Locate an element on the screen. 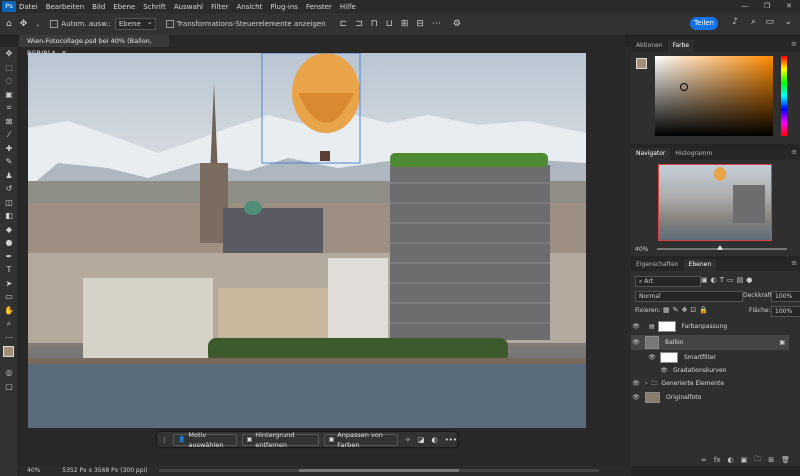 The height and width of the screenshot is (476, 800). tab-aktionen: Aktionen is located at coordinates (649, 46).